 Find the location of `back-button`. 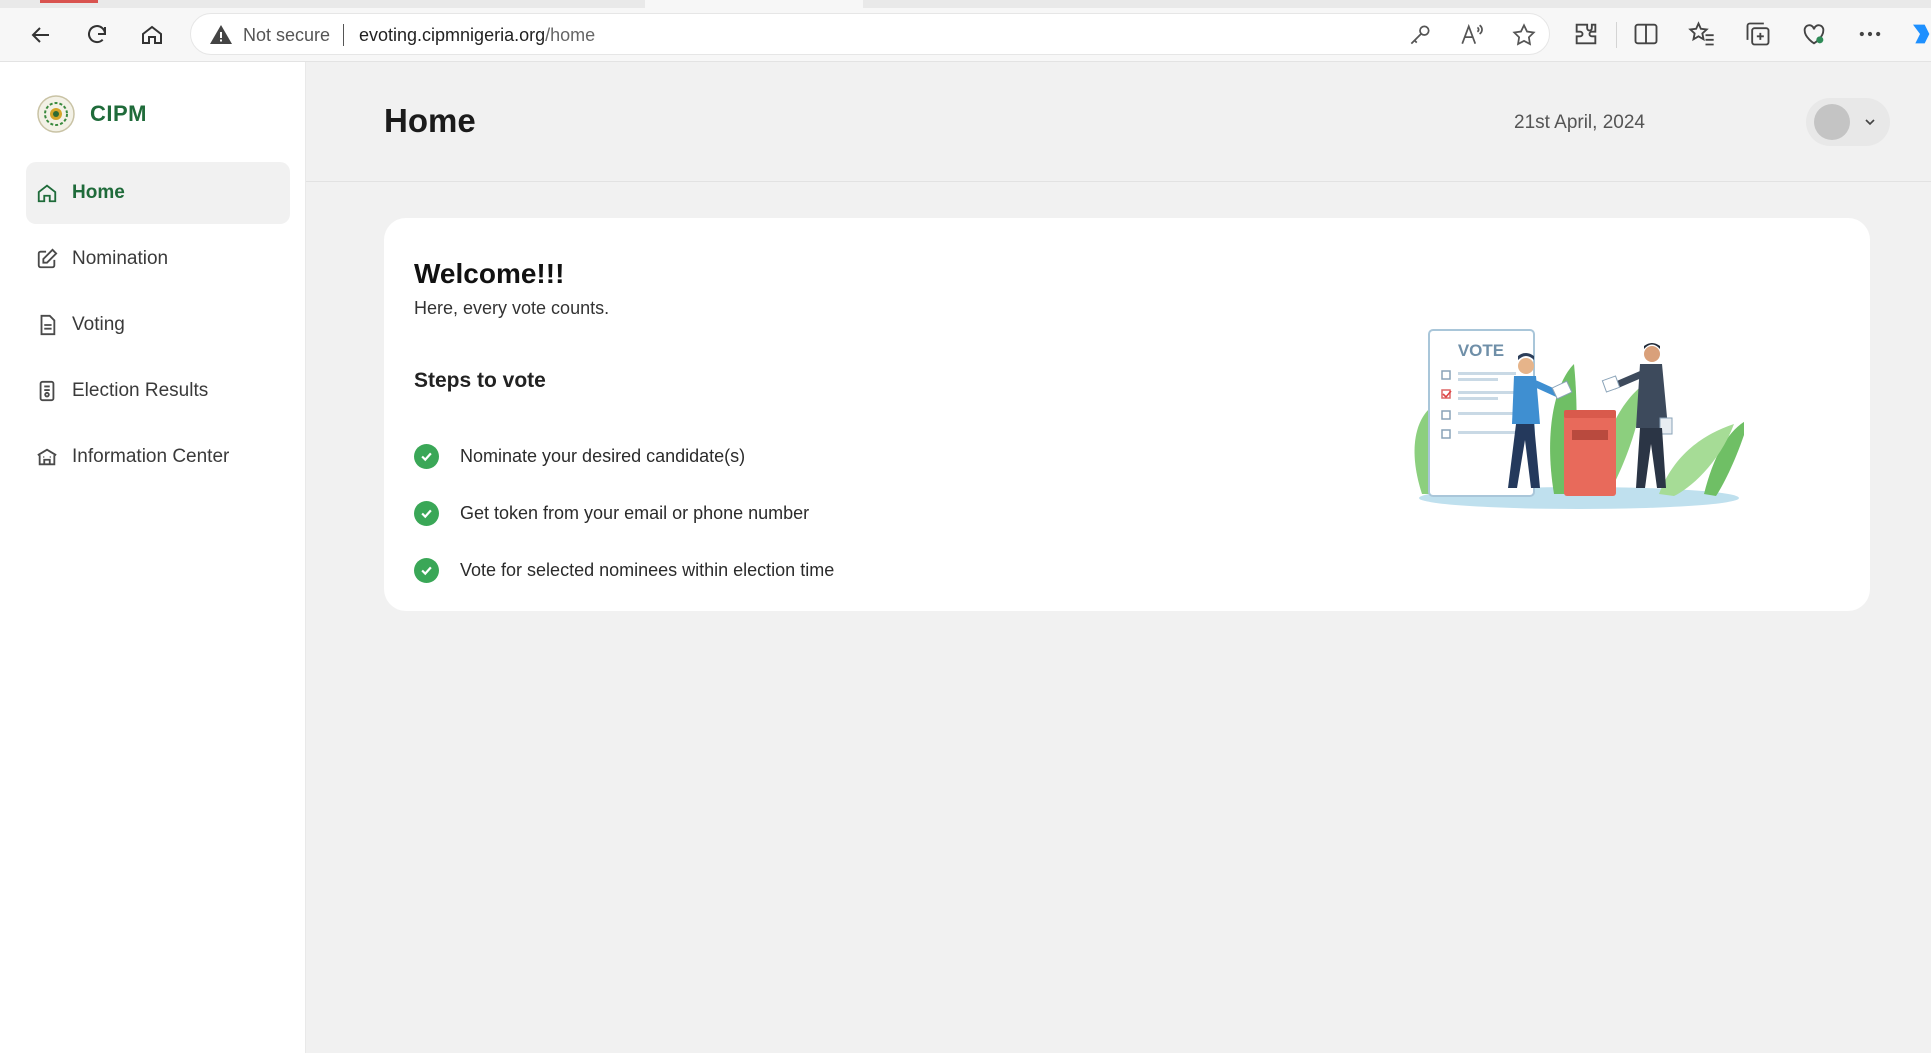

back-button is located at coordinates (41, 35).